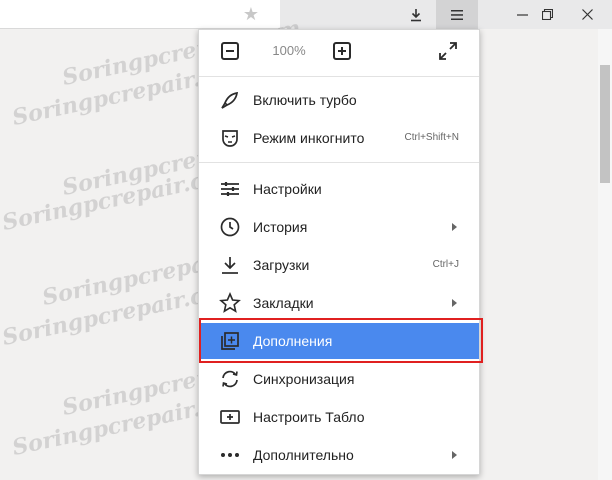  What do you see at coordinates (289, 50) in the screenshot?
I see `zoom-level: 100%` at bounding box center [289, 50].